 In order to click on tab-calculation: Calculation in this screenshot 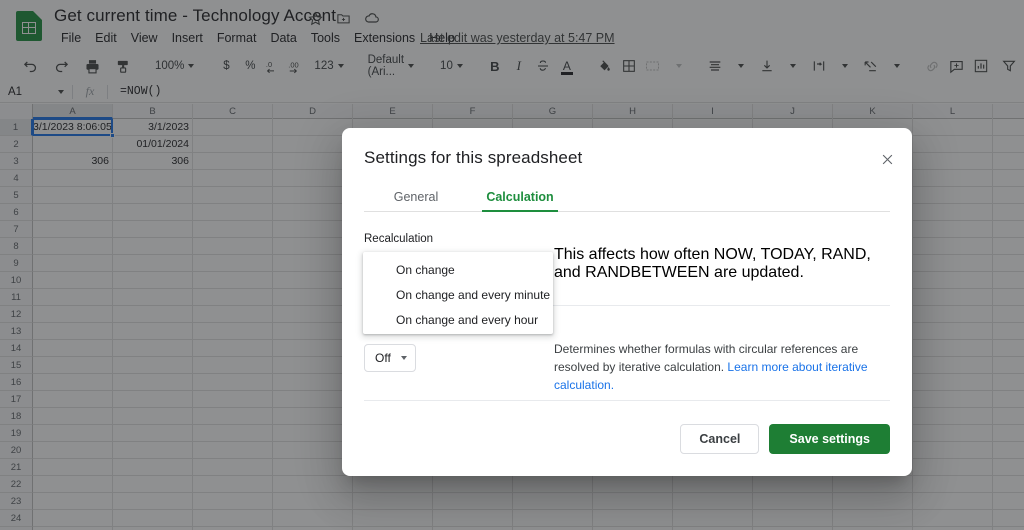, I will do `click(520, 198)`.